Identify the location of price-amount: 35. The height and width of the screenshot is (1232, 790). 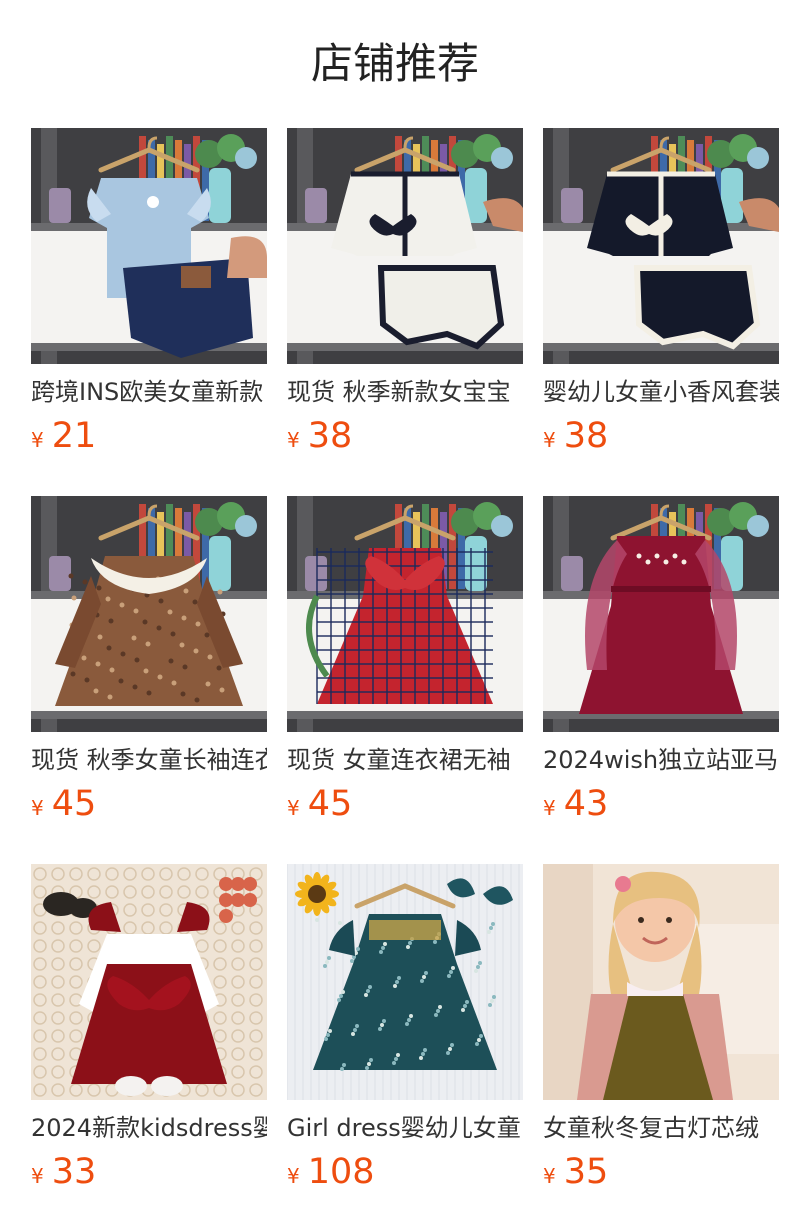
(586, 1172).